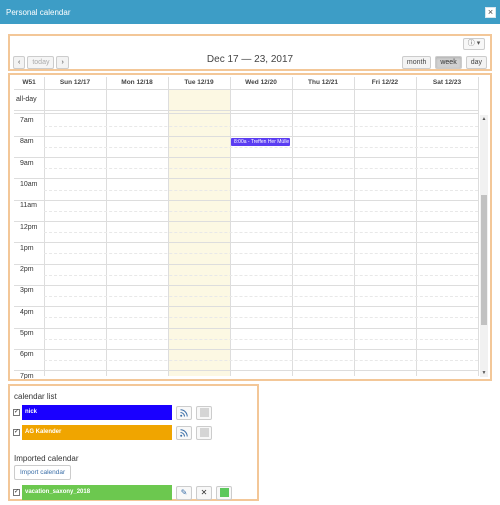  Describe the element at coordinates (448, 62) in the screenshot. I see `view-week-button: week` at that location.